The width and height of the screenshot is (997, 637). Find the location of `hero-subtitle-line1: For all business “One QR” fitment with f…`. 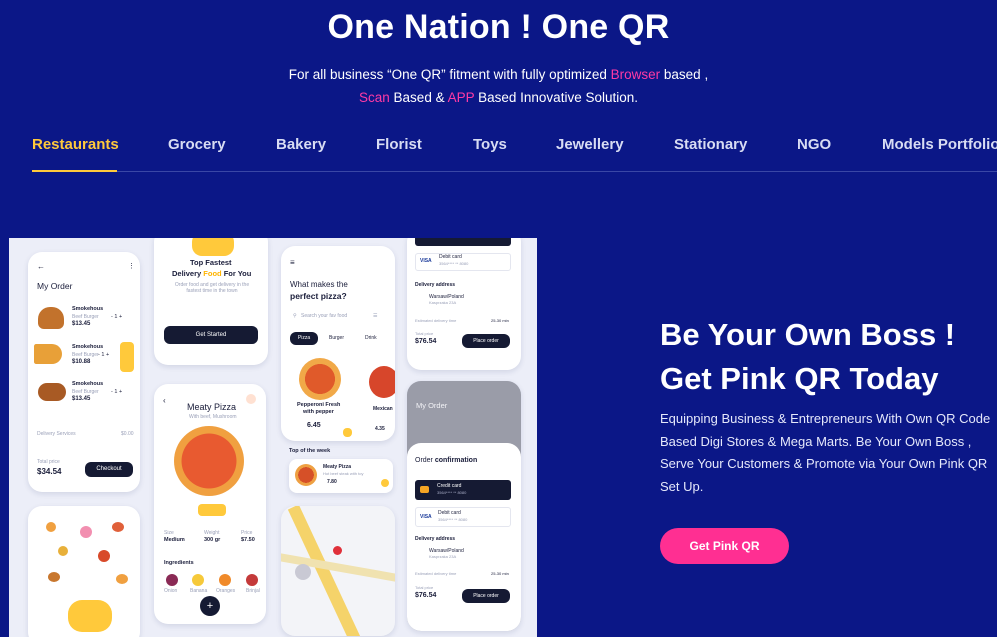

hero-subtitle-line1: For all business “One QR” fitment with f… is located at coordinates (498, 74).